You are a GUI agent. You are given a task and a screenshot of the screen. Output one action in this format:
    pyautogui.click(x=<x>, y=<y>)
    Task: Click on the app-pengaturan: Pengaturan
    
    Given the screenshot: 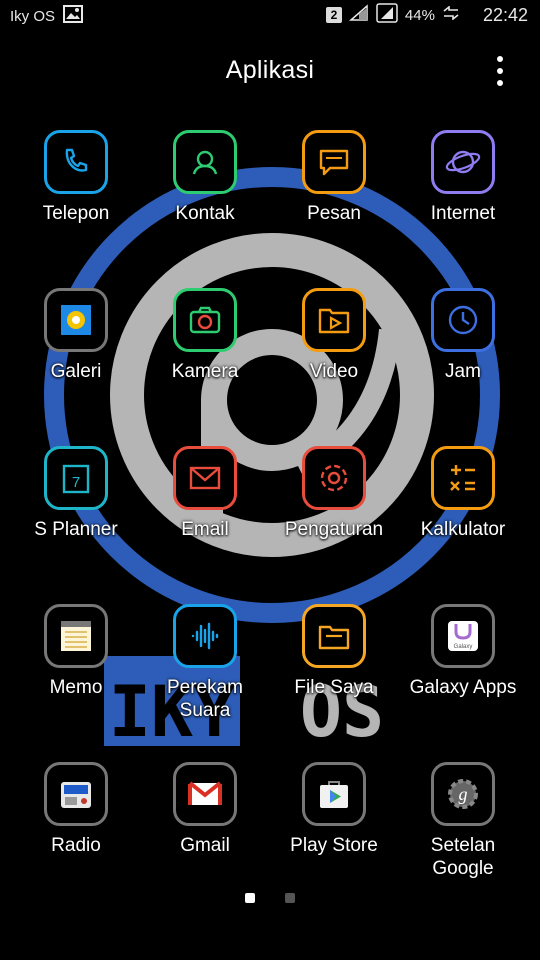 What is the action you would take?
    pyautogui.click(x=334, y=493)
    